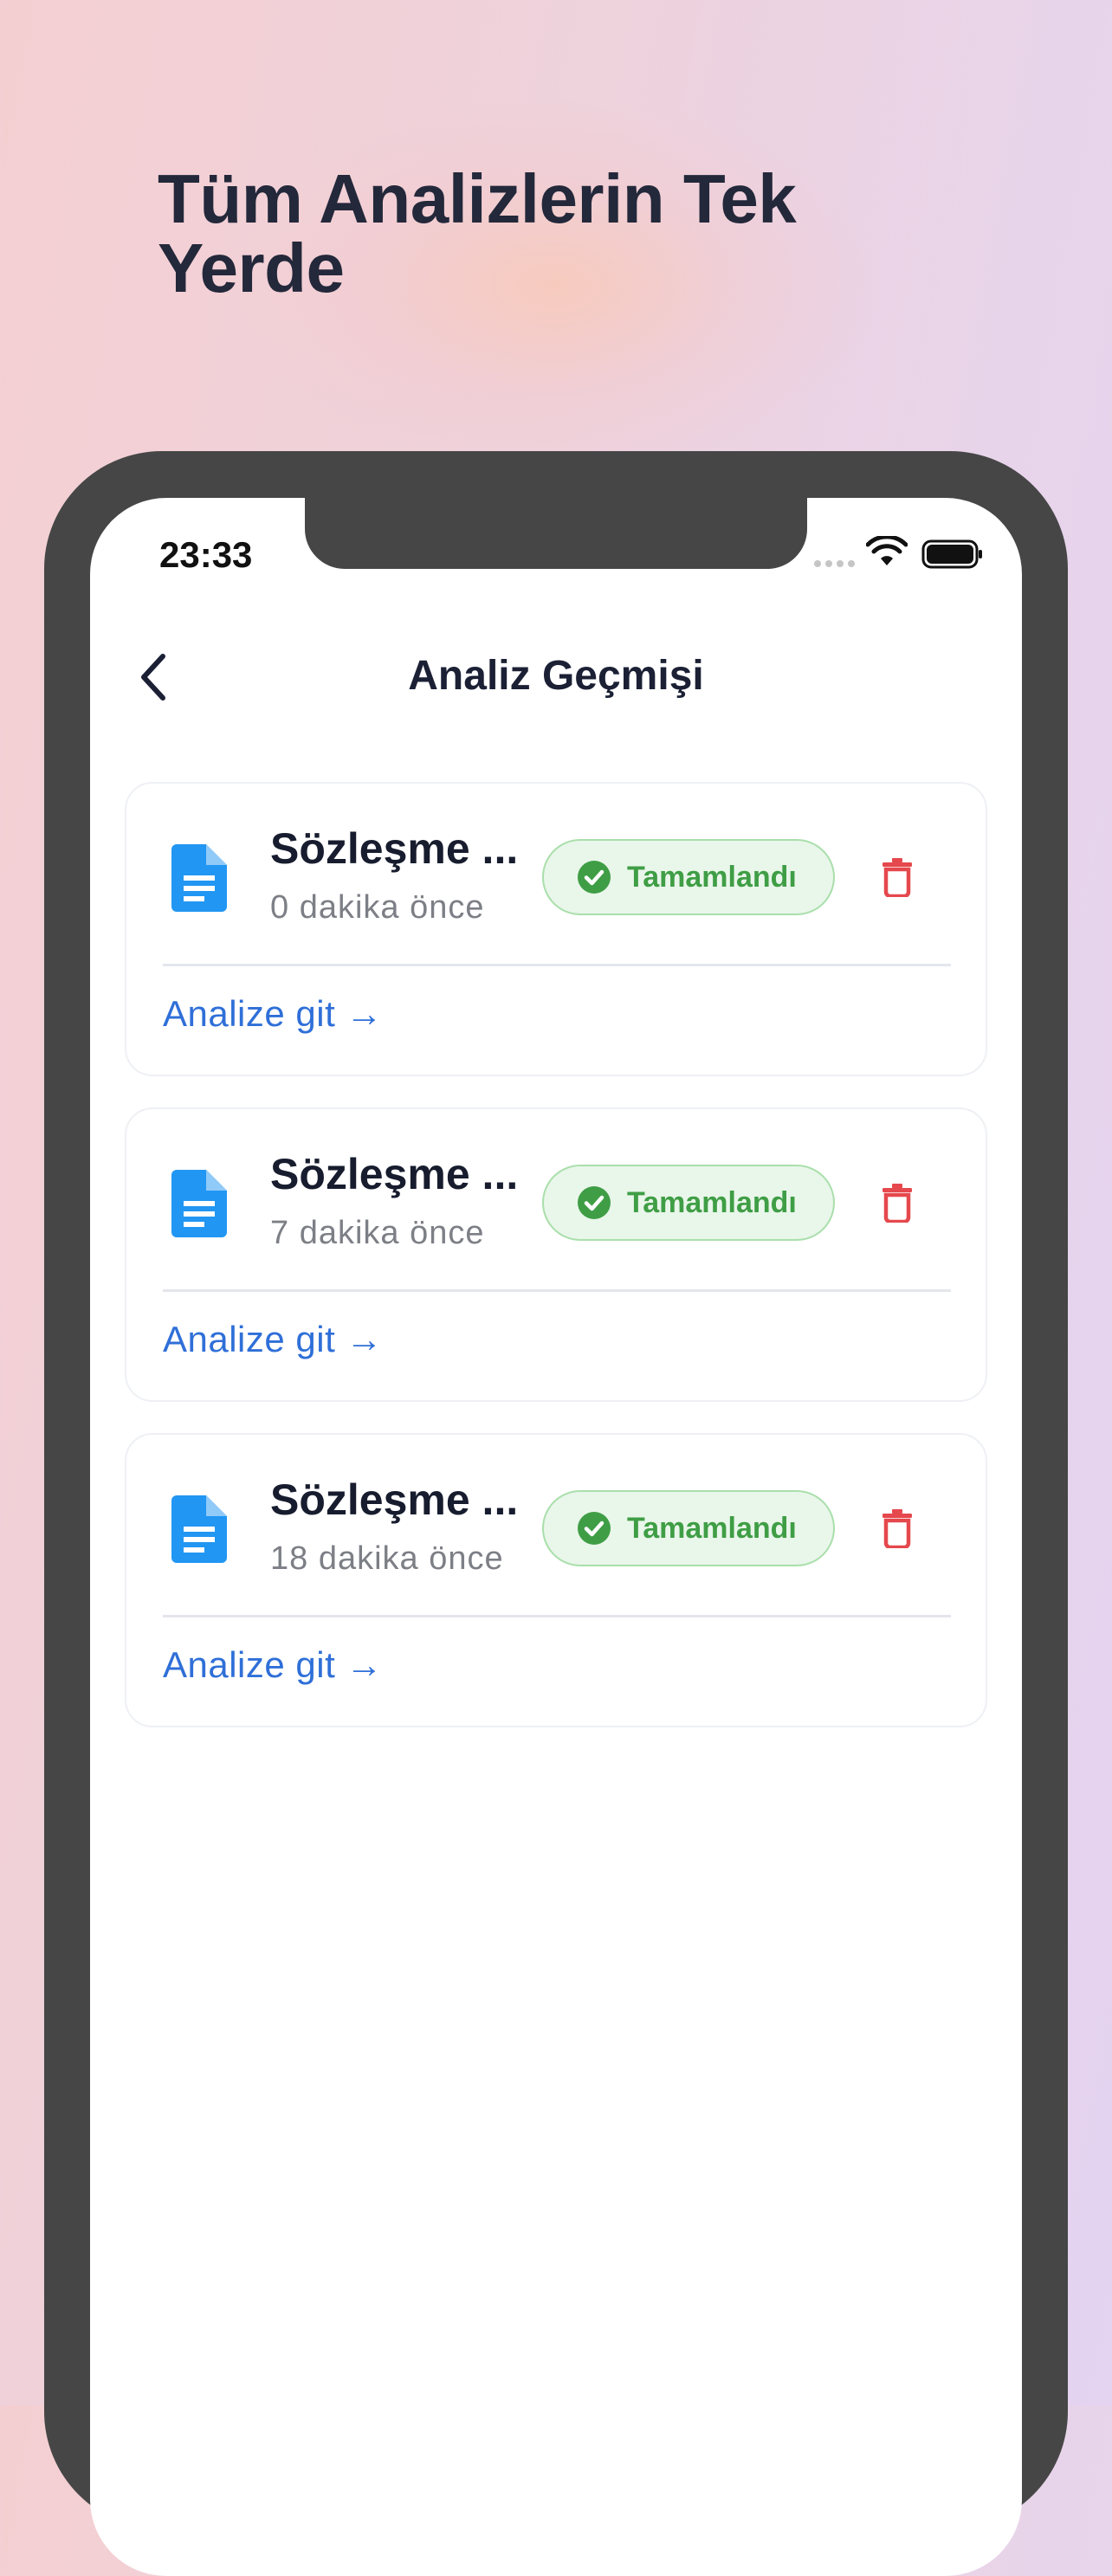  Describe the element at coordinates (206, 554) in the screenshot. I see `status-bar-time: 23:33` at that location.